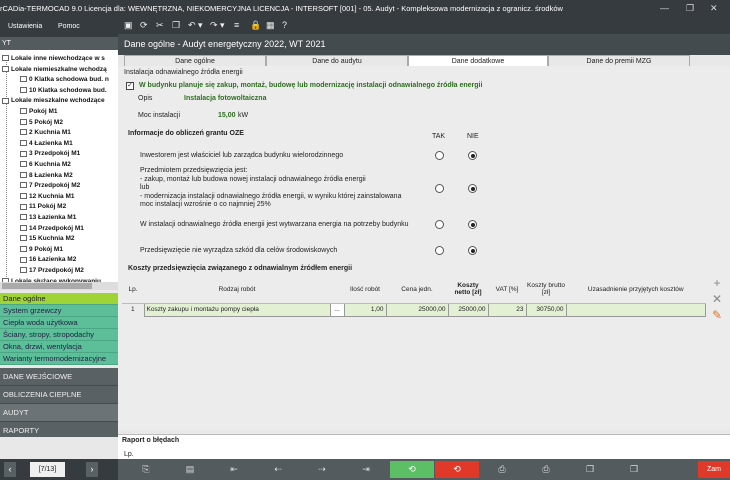 The image size is (730, 480). I want to click on nav-obliczenia: OBLICZENIA CIEPLNE, so click(59, 395).